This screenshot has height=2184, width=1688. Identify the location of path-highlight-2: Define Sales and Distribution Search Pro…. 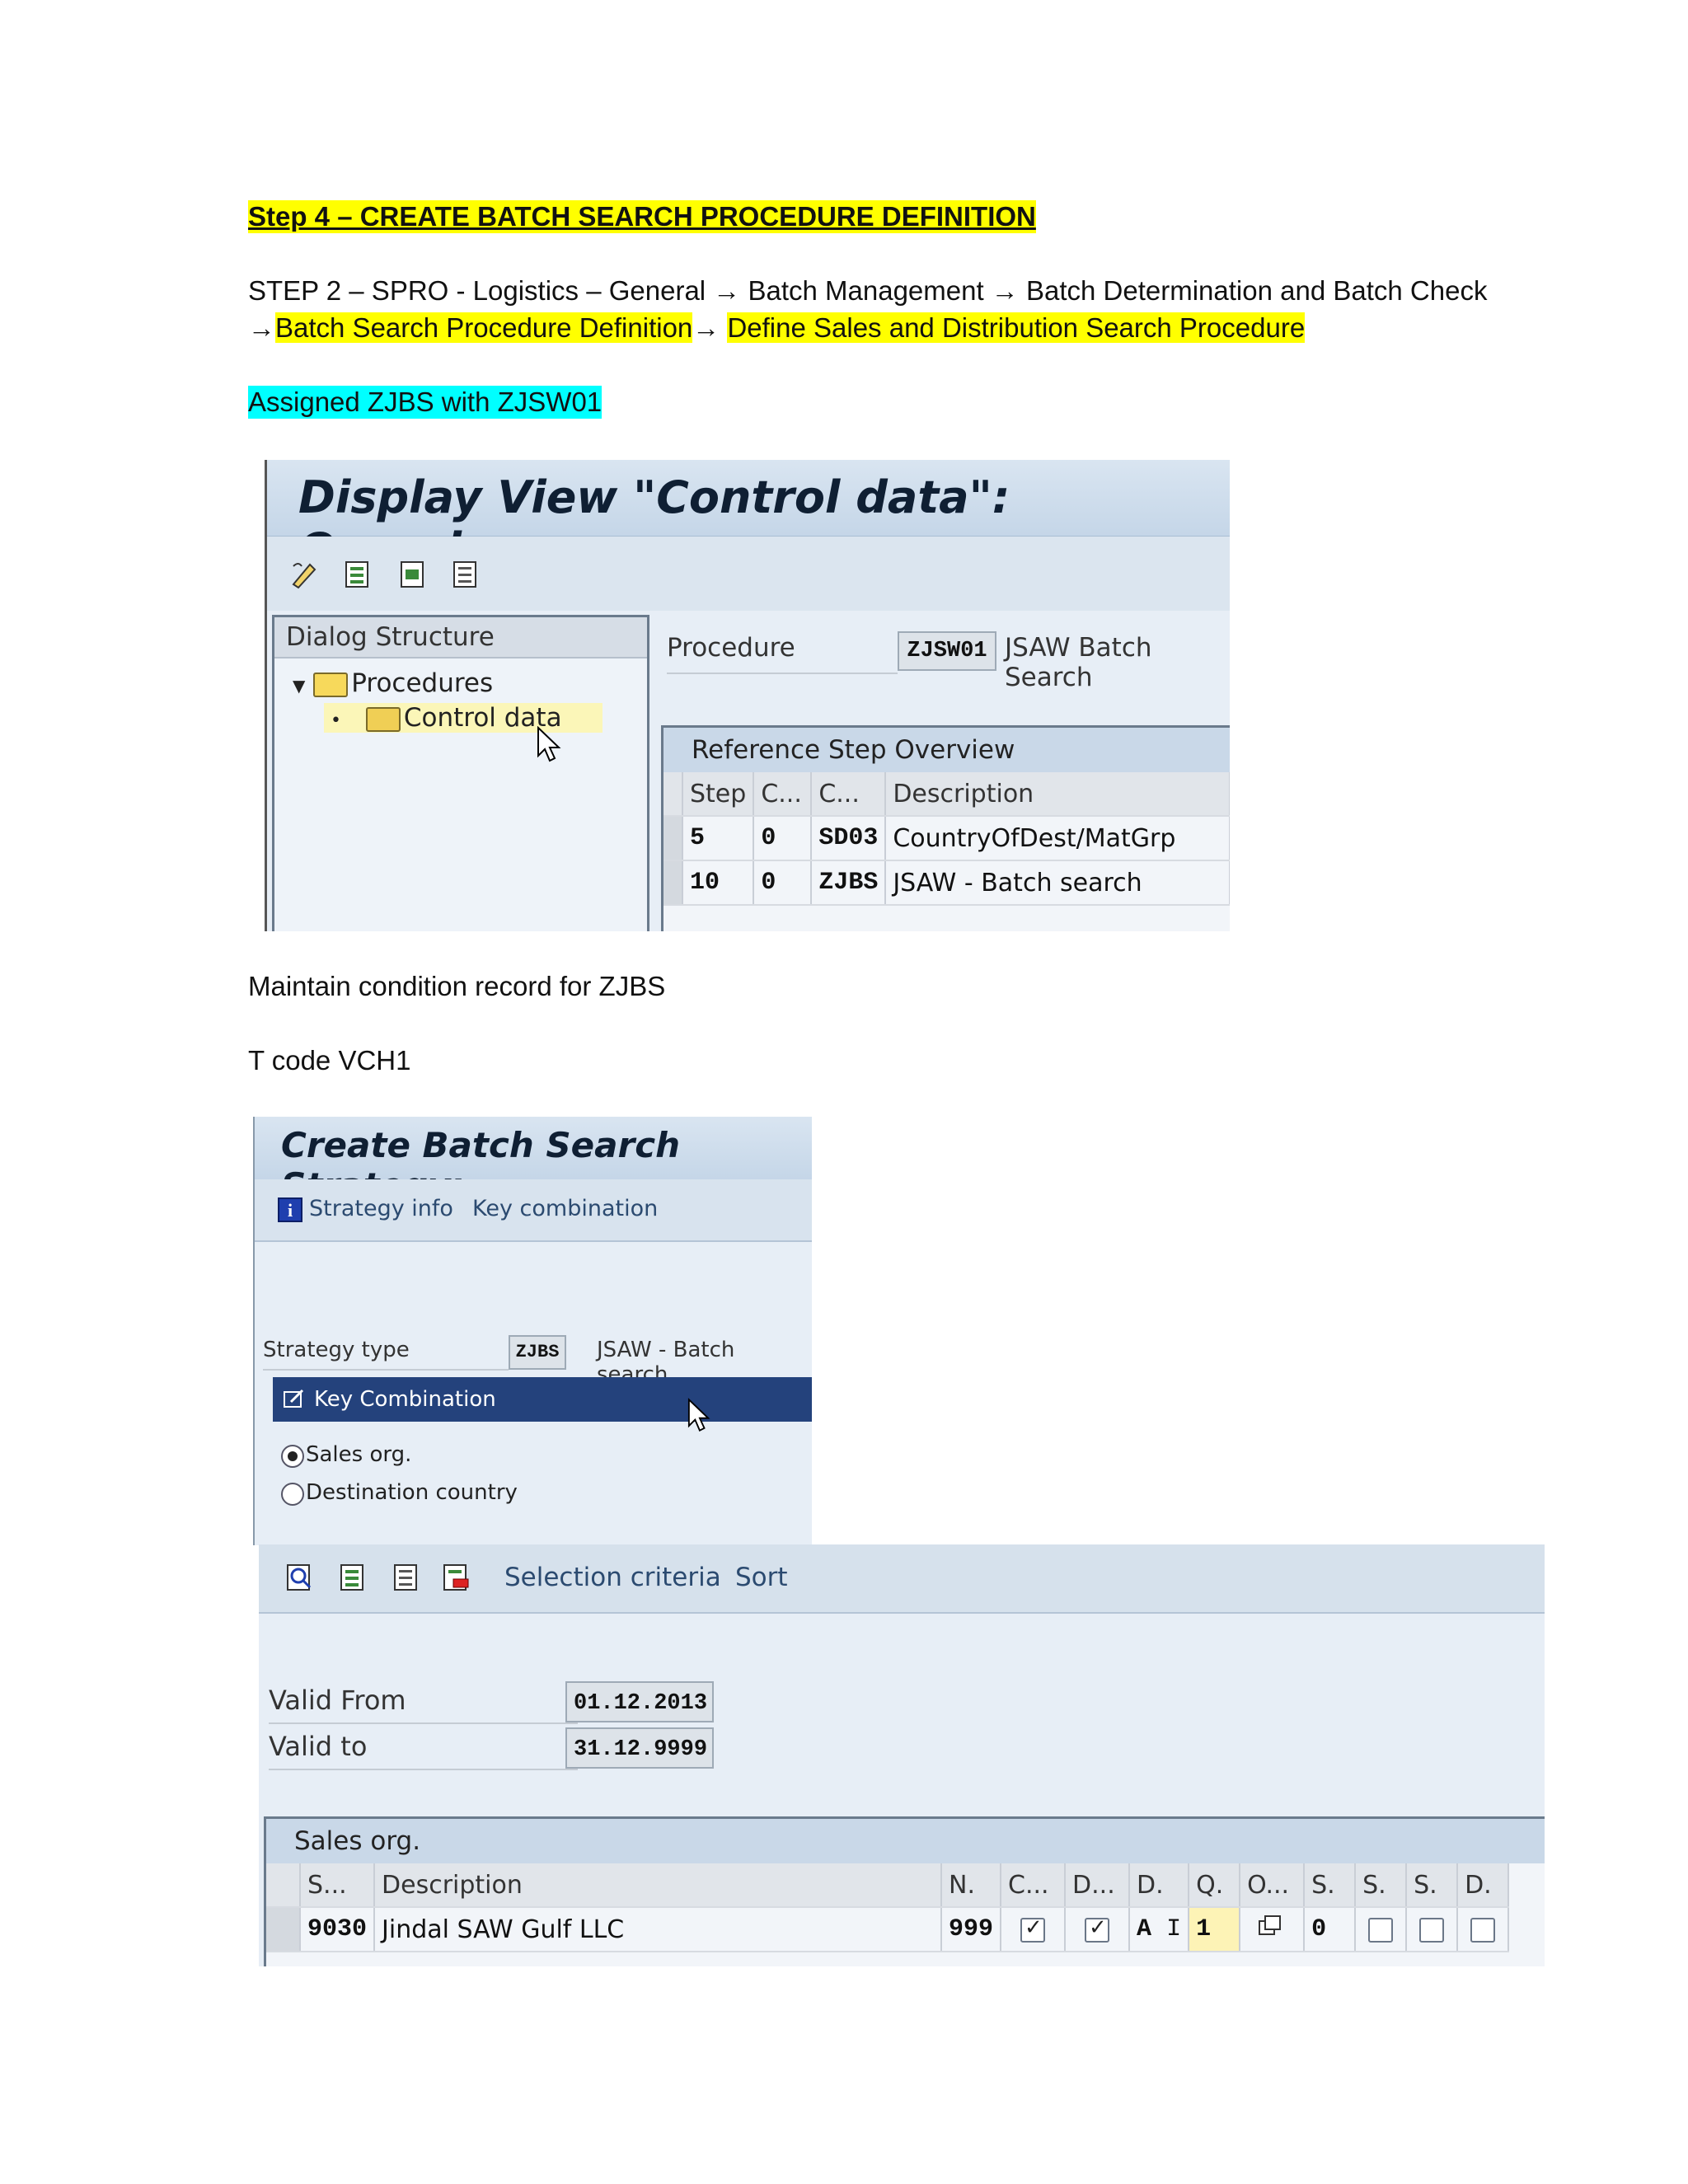
(1016, 327).